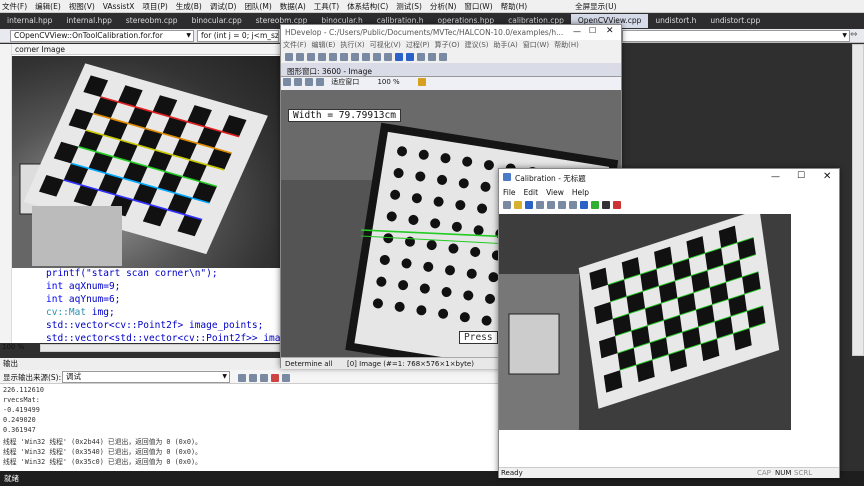 The height and width of the screenshot is (486, 864). Describe the element at coordinates (252, 377) in the screenshot. I see `prev-icon` at that location.